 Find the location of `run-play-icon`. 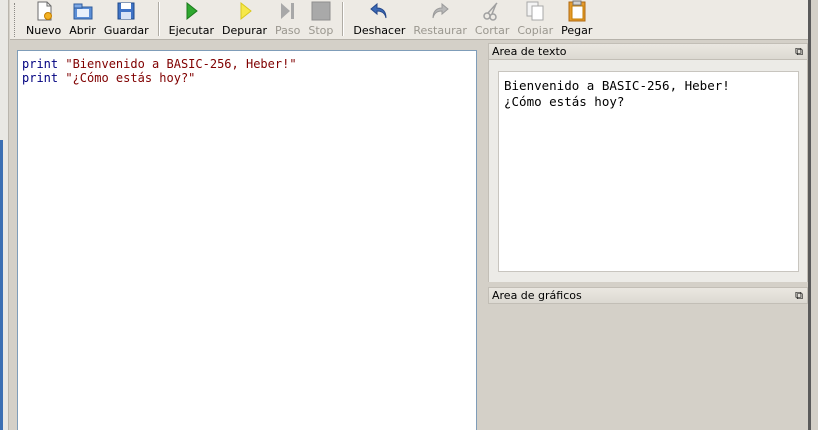

run-play-icon is located at coordinates (191, 11).